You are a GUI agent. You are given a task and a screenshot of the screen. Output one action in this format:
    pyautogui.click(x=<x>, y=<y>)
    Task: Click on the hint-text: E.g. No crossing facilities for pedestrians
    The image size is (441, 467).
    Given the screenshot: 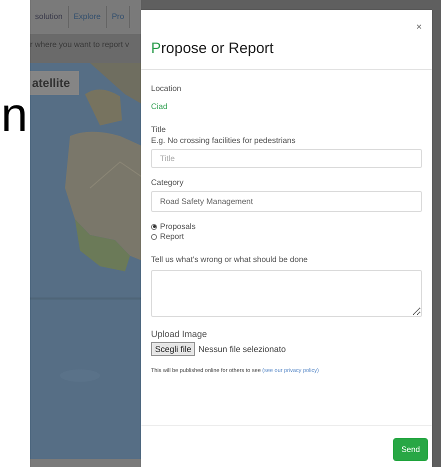 What is the action you would take?
    pyautogui.click(x=224, y=140)
    